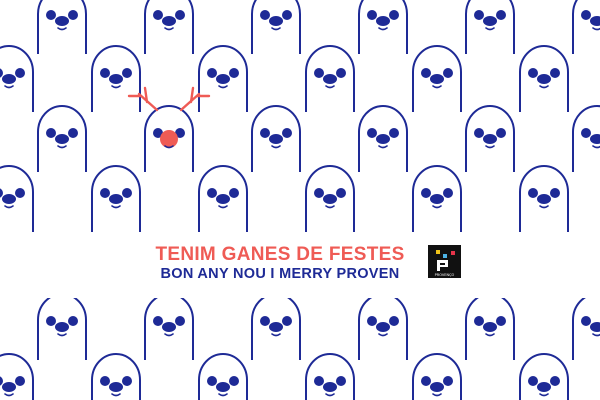 The width and height of the screenshot is (600, 400). Describe the element at coordinates (280, 274) in the screenshot. I see `subline: BON ANY NOU I MERRY PROVEN` at that location.